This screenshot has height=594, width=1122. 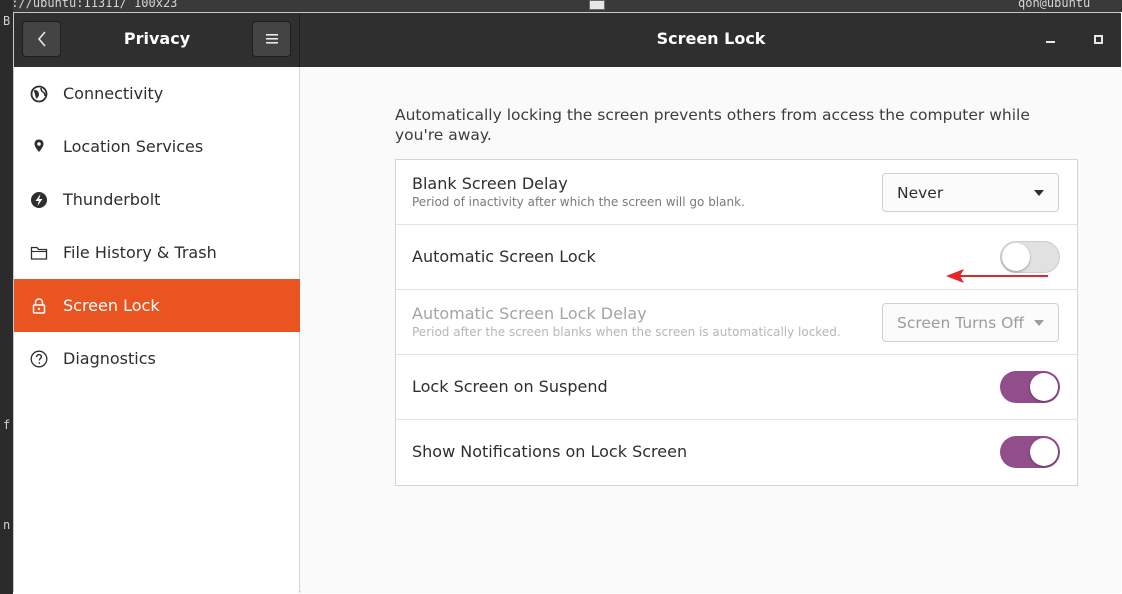 I want to click on background-terminal-titlebar: p://ubuntu:11311/ 100x23 qon@ubuntu, so click(x=561, y=6).